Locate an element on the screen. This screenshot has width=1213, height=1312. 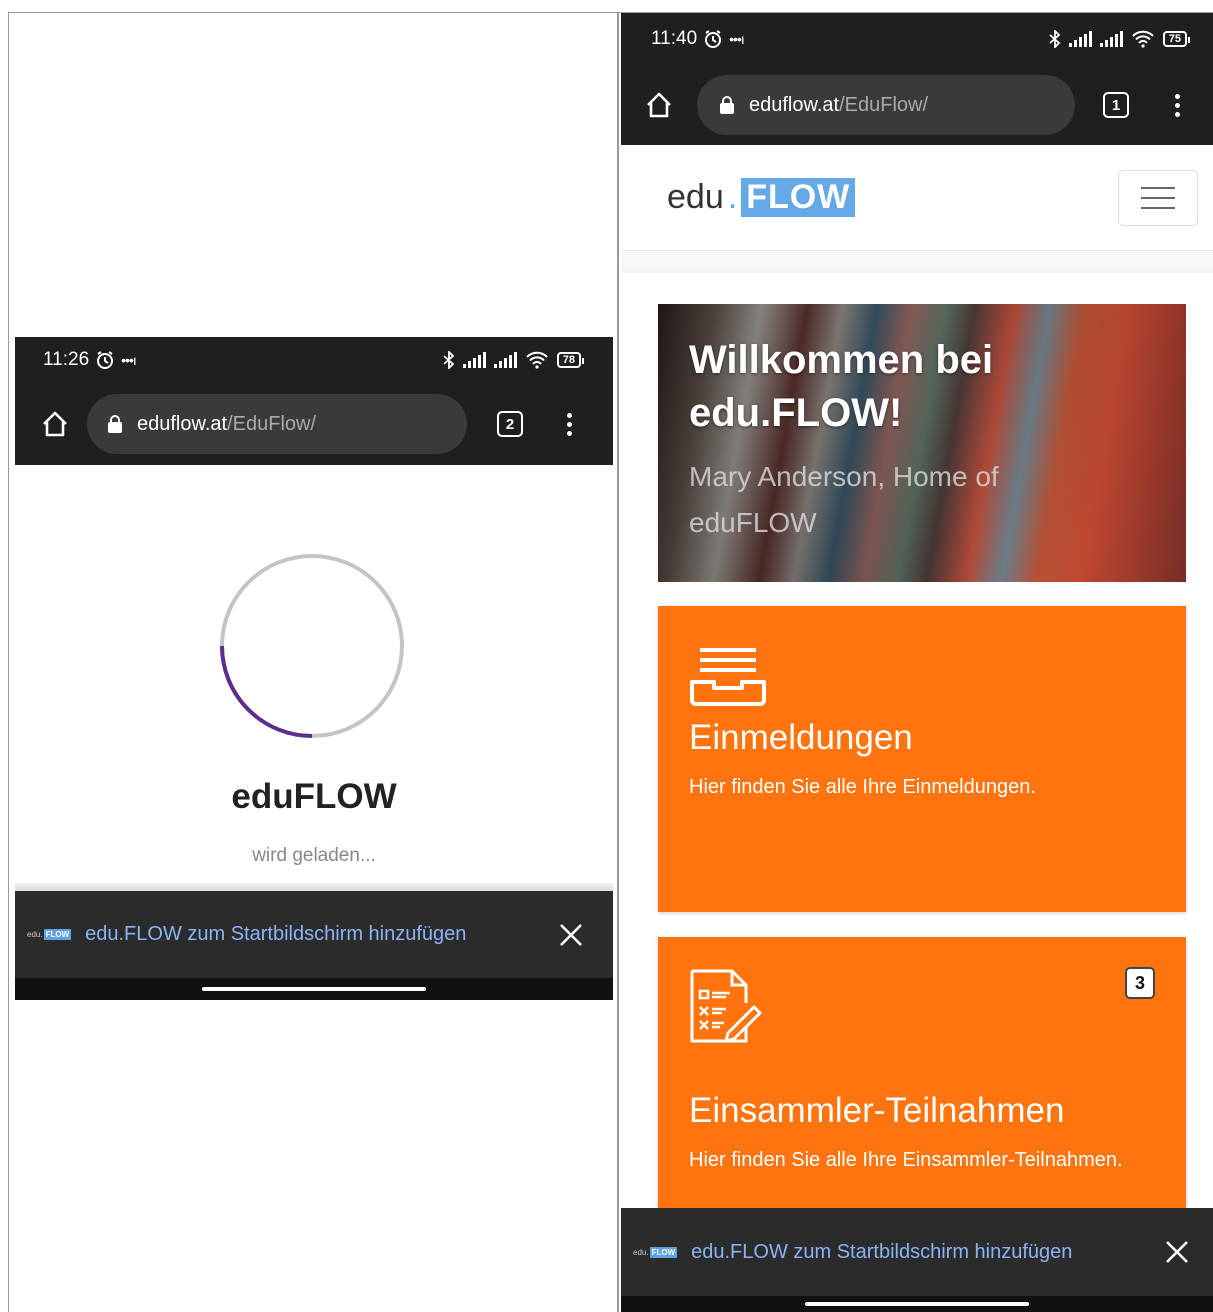
inbox-tray-icon is located at coordinates (728, 677).